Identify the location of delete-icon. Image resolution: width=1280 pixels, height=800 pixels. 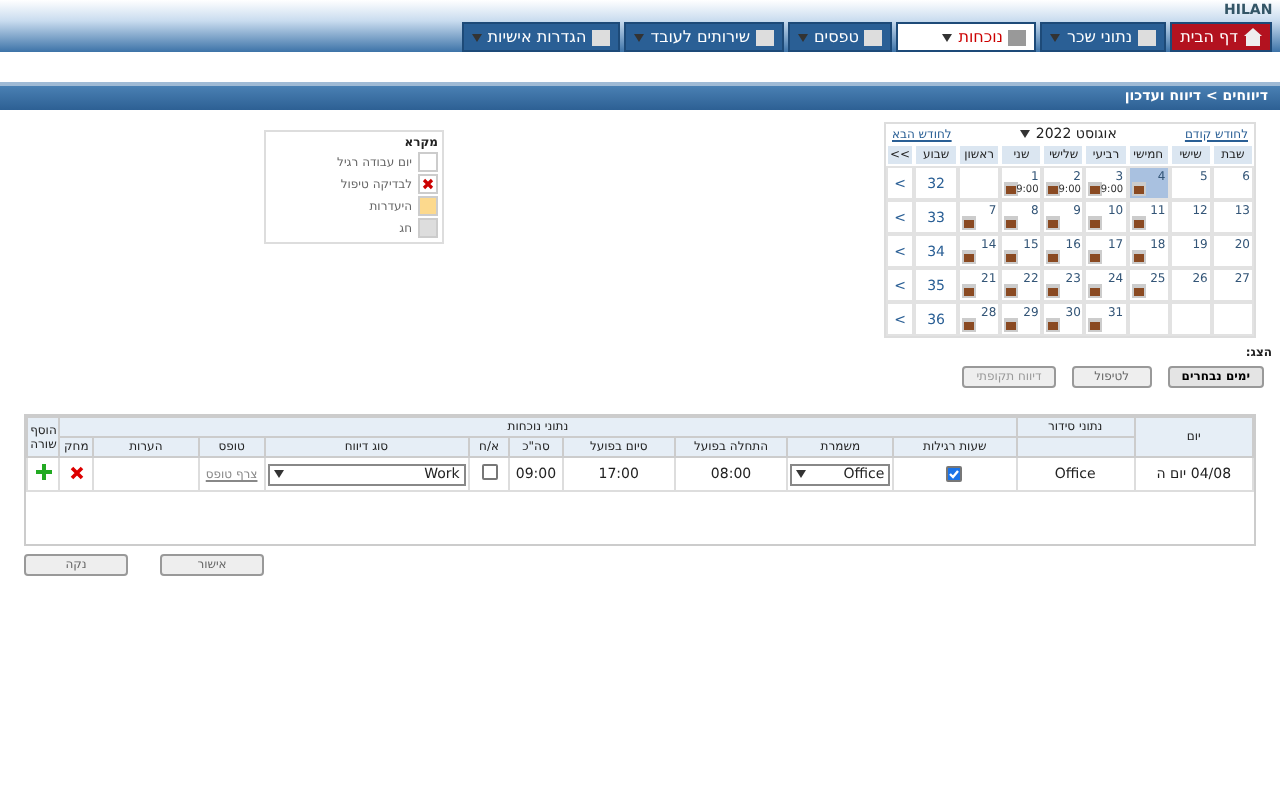
(76, 472).